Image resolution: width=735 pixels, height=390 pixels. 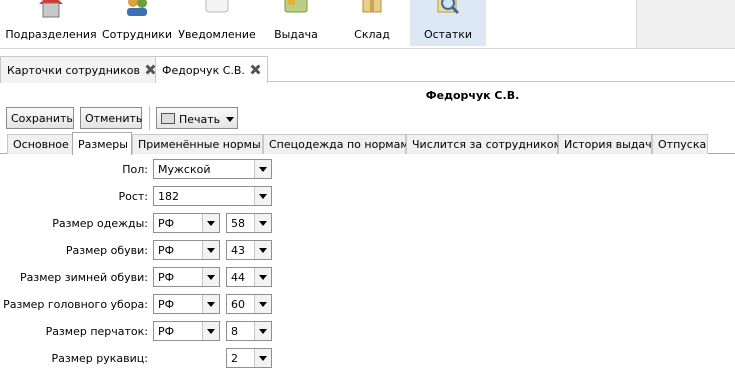 I want to click on tab-applied-norms: Применённые нормы, so click(x=197, y=144).